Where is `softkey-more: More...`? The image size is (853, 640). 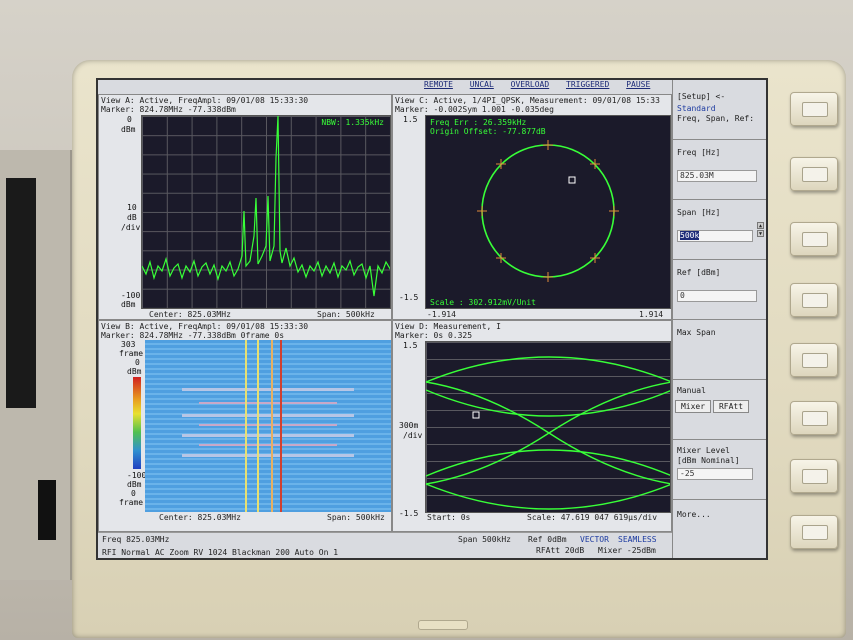 softkey-more: More... is located at coordinates (719, 529).